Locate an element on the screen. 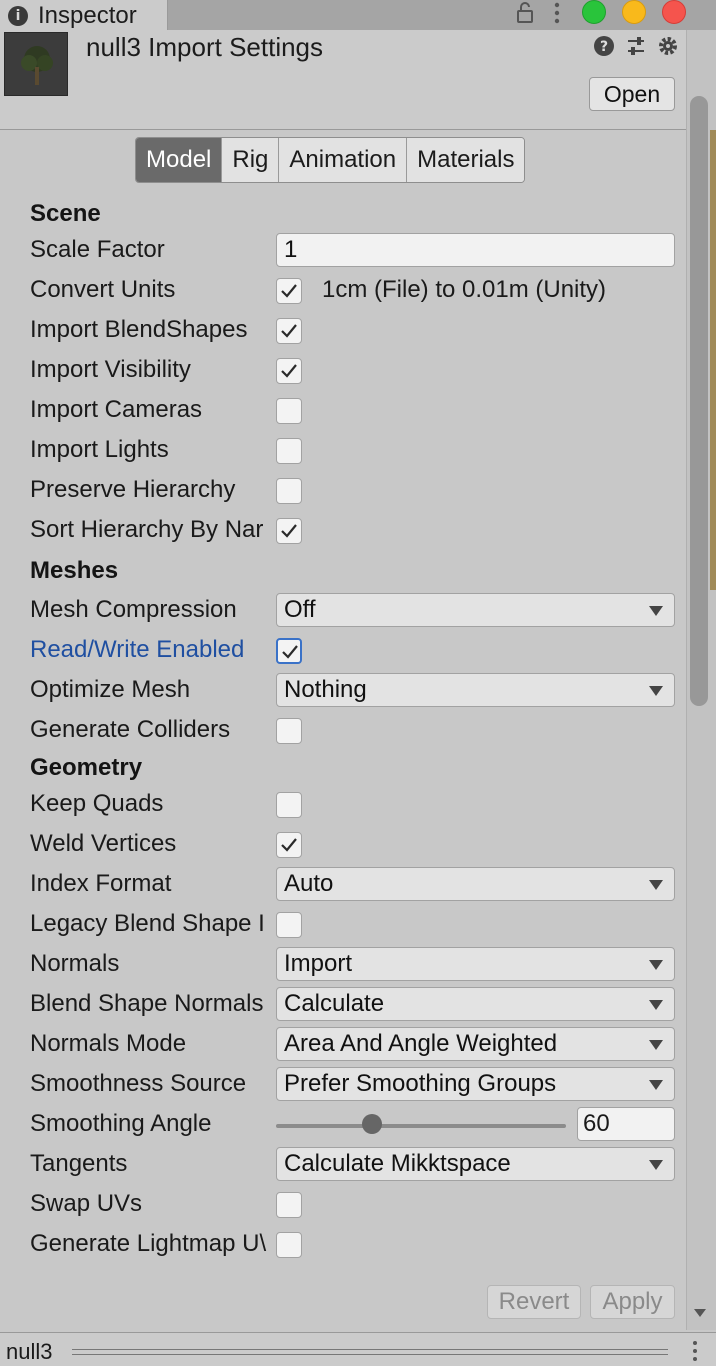  meshes-heading: Meshes is located at coordinates (74, 570).